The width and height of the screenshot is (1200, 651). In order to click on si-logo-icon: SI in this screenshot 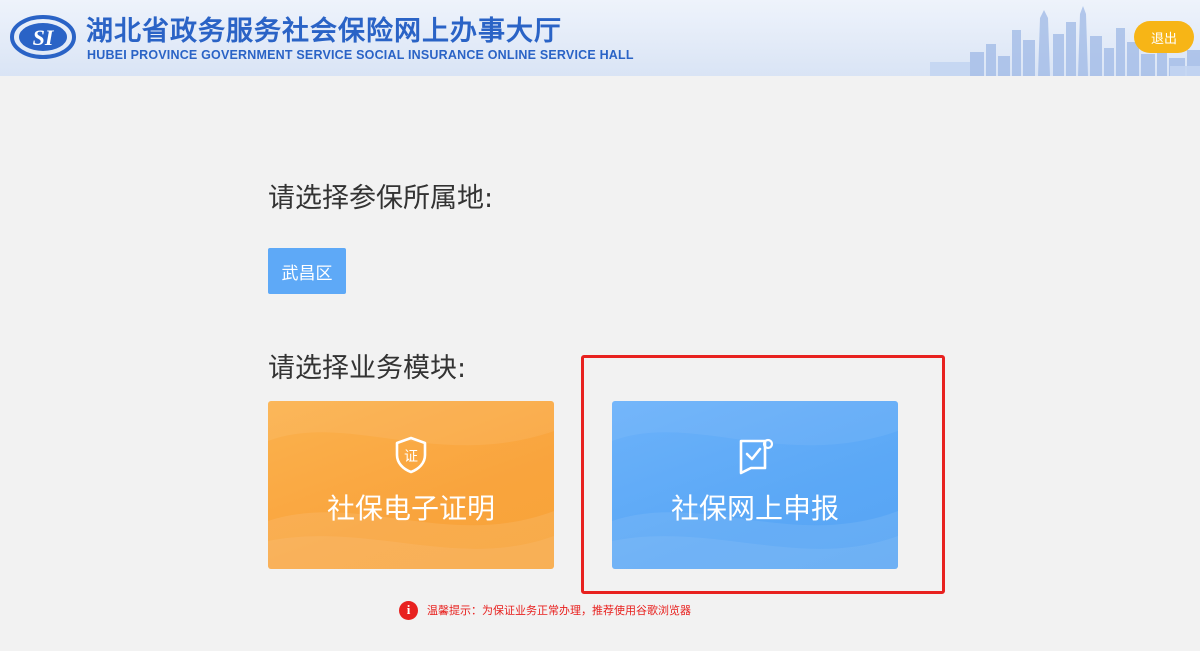, I will do `click(43, 37)`.